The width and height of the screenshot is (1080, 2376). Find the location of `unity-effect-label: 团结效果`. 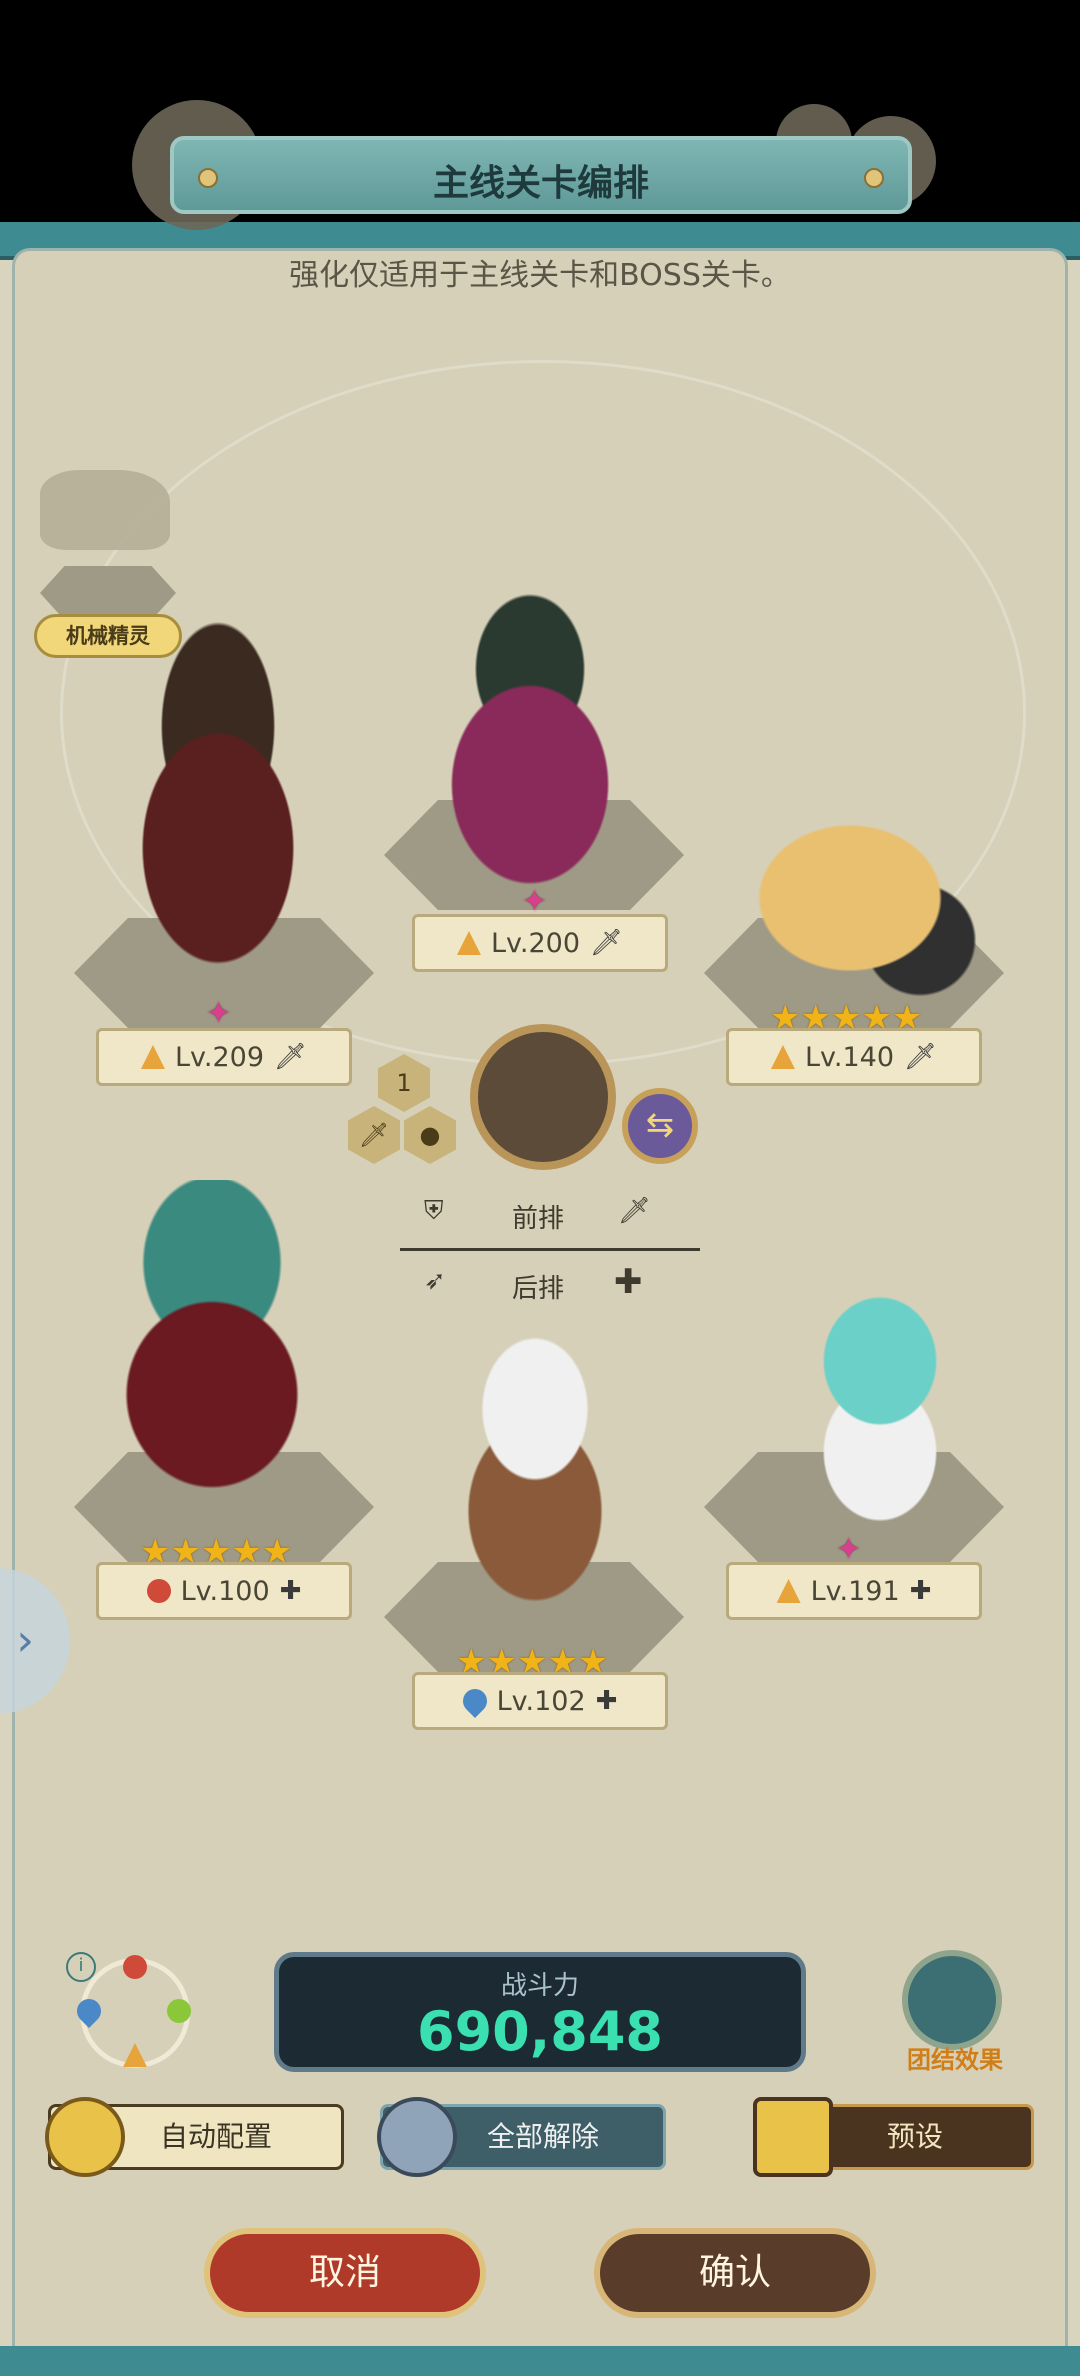

unity-effect-label: 团结效果 is located at coordinates (955, 2060).